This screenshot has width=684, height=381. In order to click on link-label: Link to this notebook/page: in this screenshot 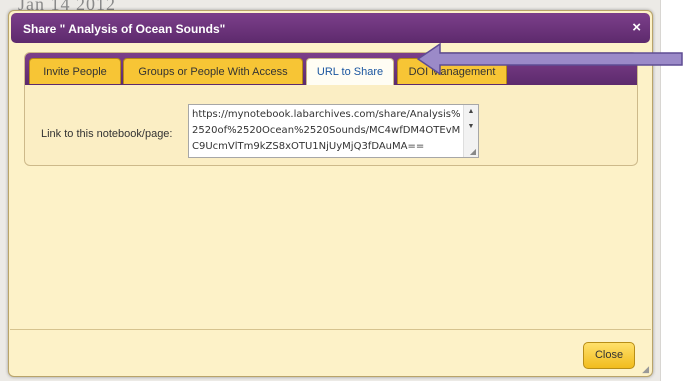, I will do `click(107, 134)`.